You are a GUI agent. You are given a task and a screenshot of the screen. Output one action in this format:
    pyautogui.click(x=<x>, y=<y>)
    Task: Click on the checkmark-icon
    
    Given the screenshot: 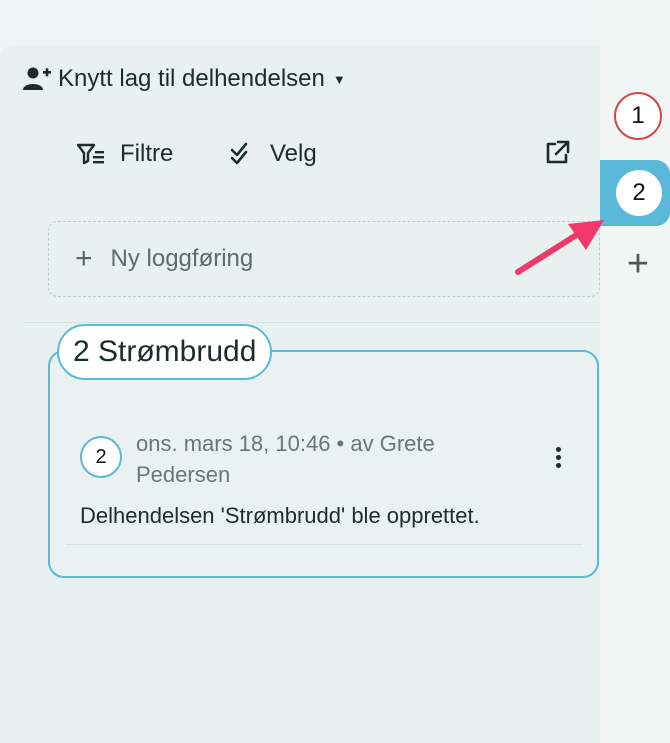 What is the action you would take?
    pyautogui.click(x=239, y=153)
    